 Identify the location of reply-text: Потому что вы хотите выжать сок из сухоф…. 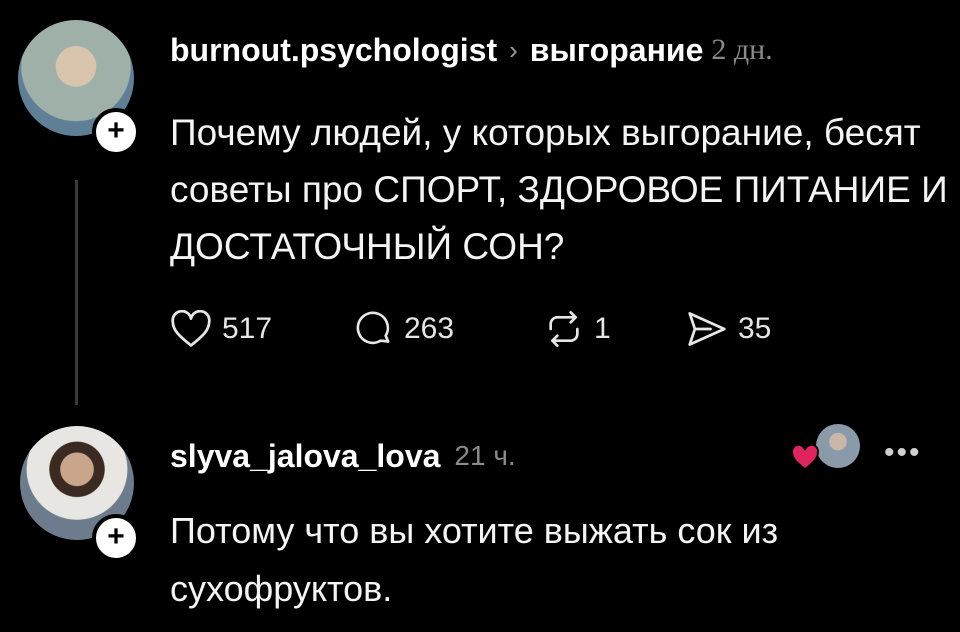
(474, 559).